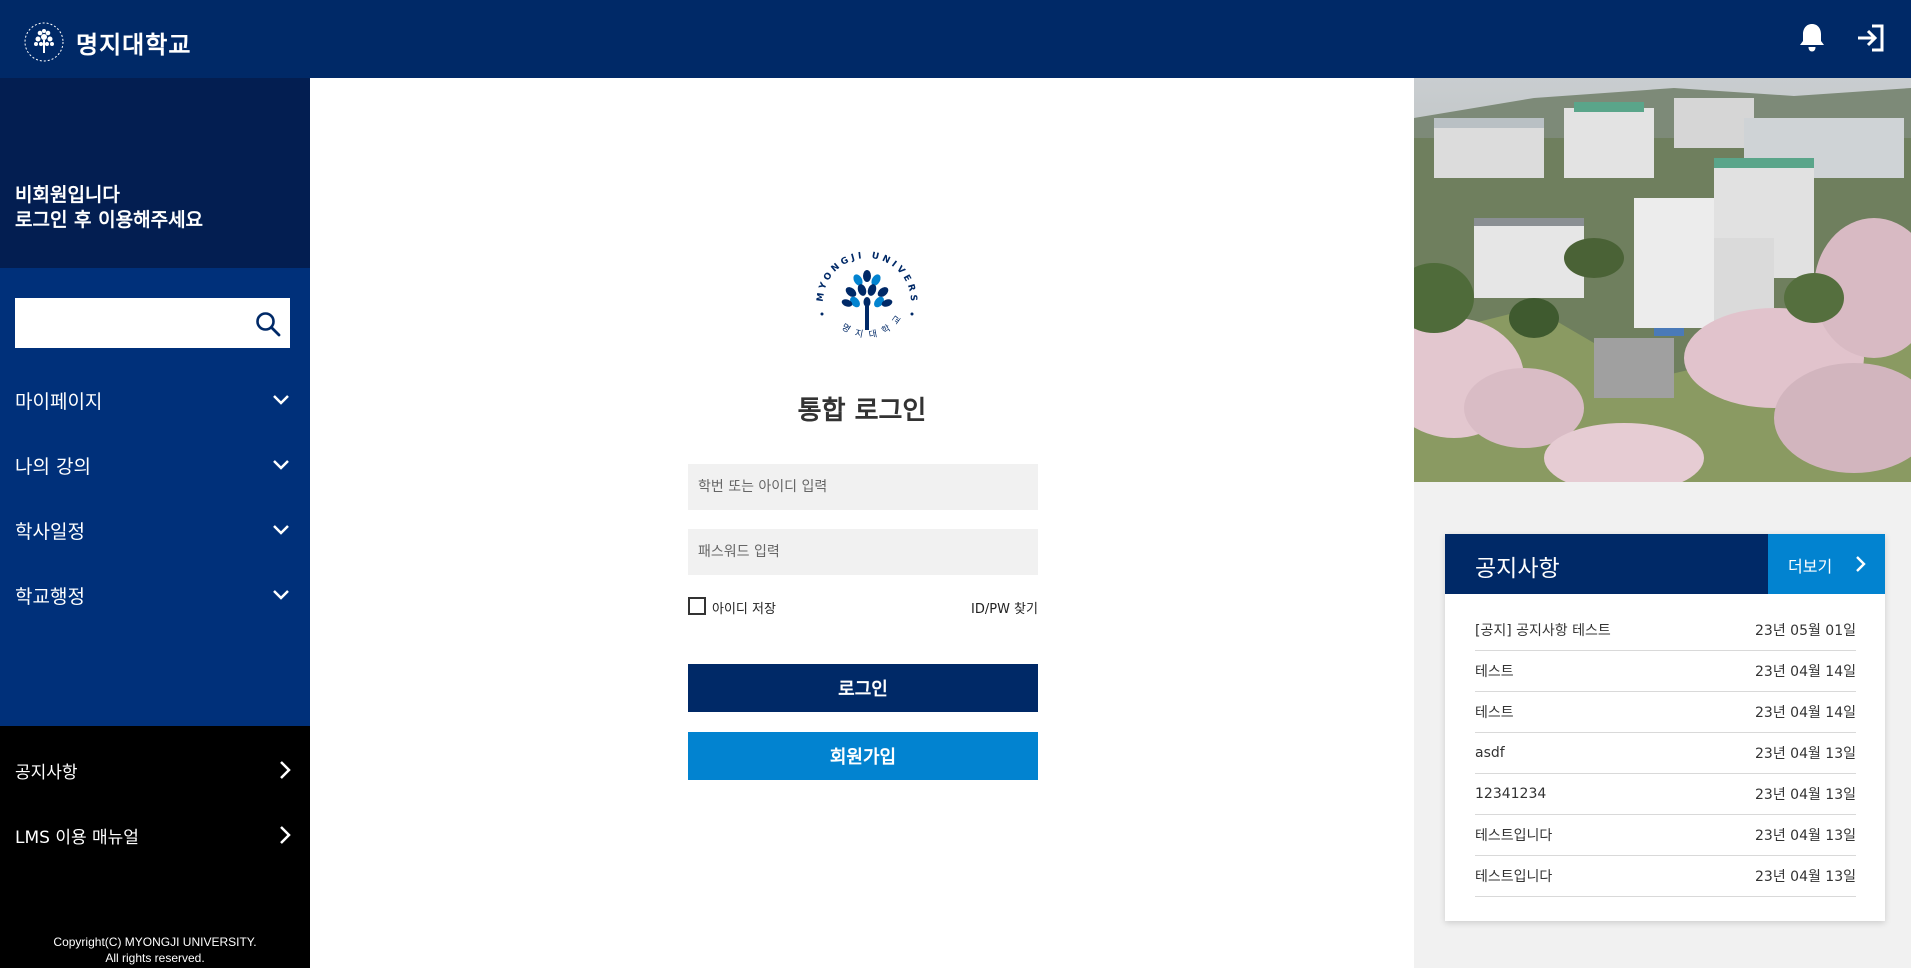  What do you see at coordinates (955, 39) in the screenshot?
I see `top-bar: 명지대학교` at bounding box center [955, 39].